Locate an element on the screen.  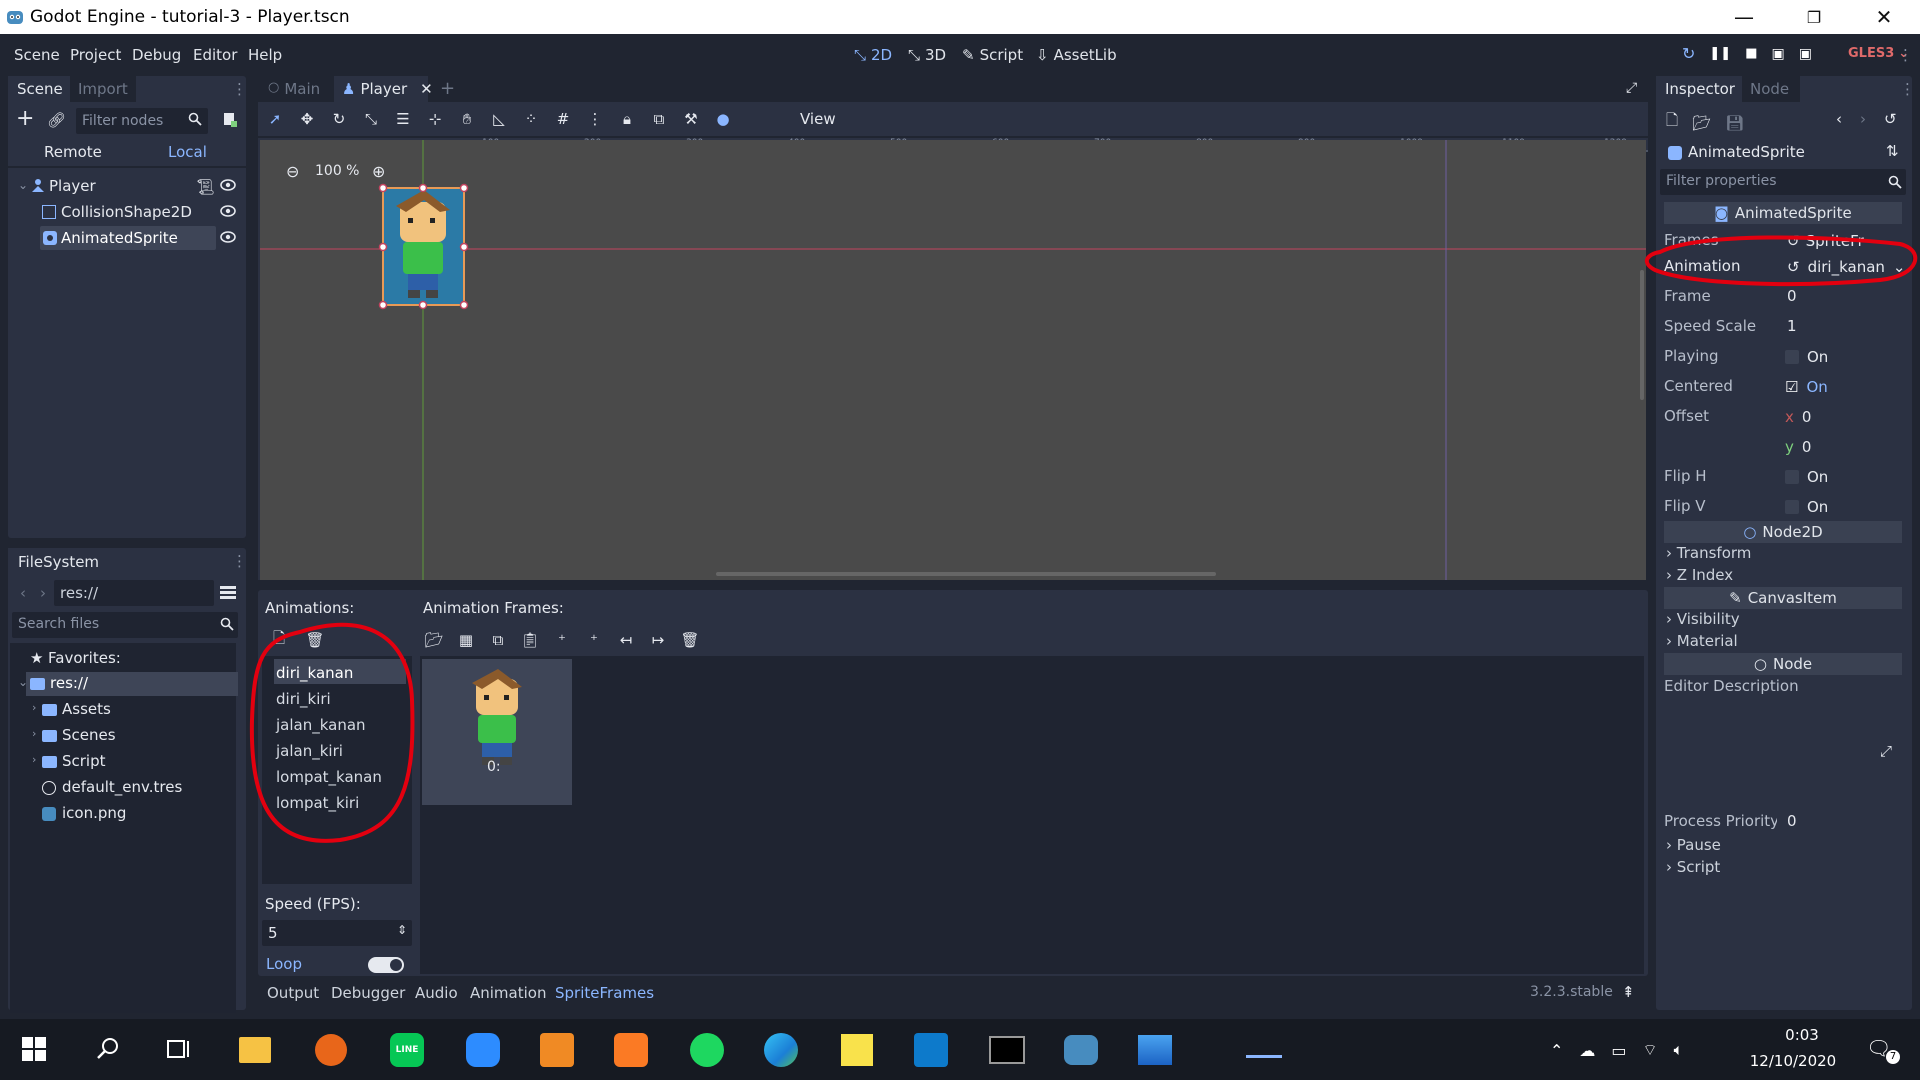
windows-start-icon is located at coordinates (34, 1049).